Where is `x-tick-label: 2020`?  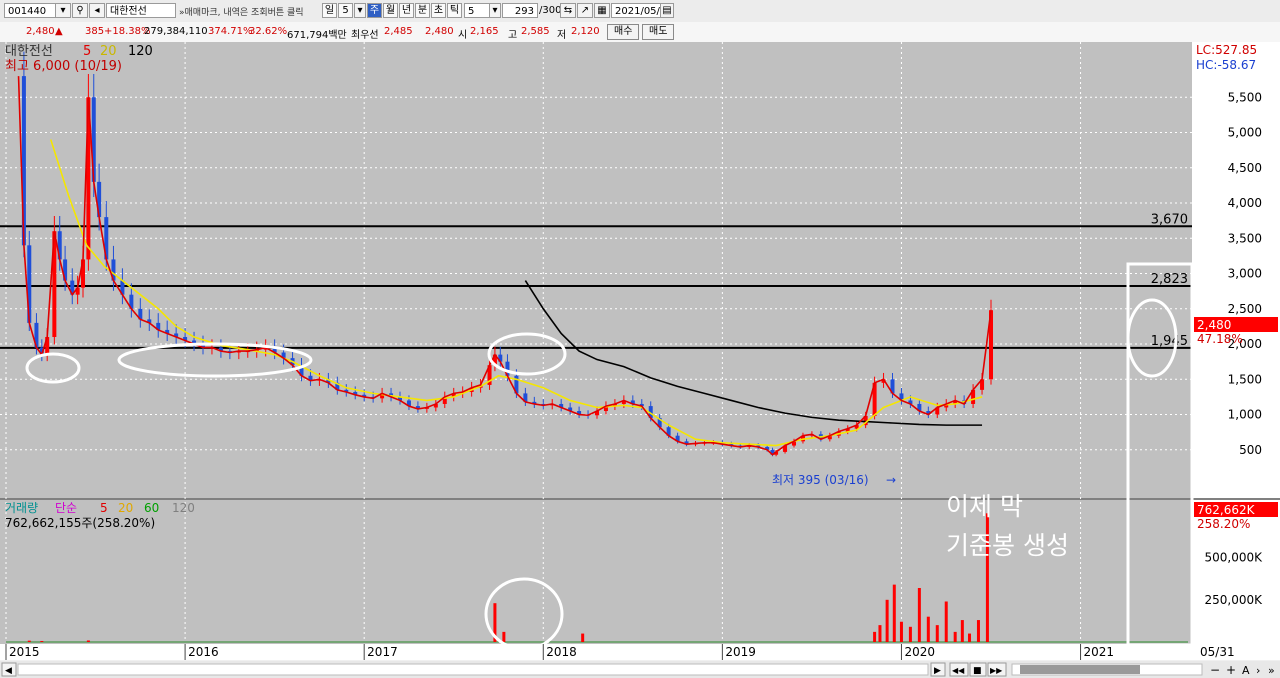
x-tick-label: 2020 is located at coordinates (919, 652).